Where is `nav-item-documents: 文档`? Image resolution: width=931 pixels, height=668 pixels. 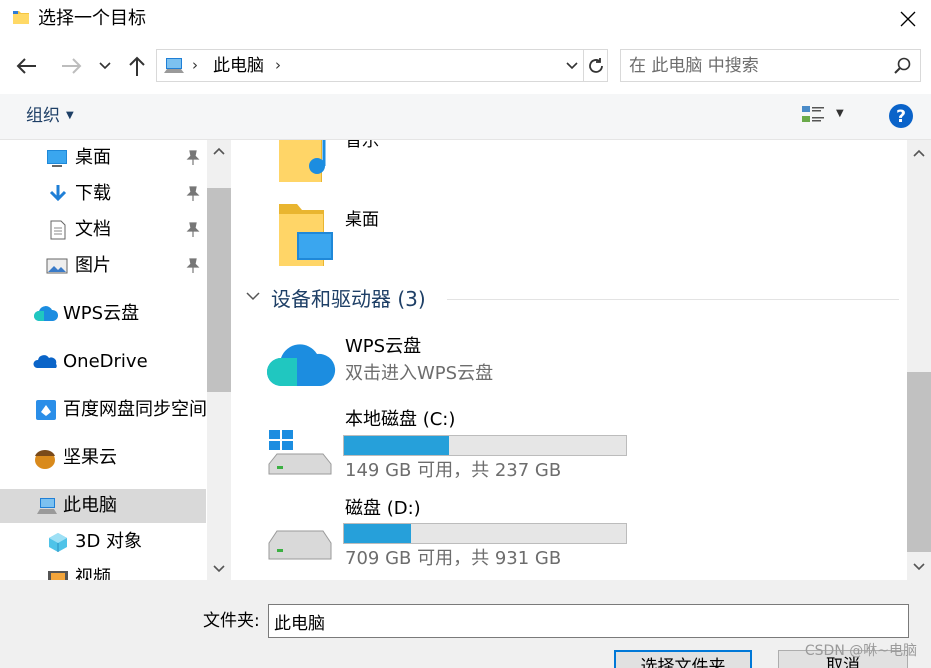
nav-item-documents: 文档 is located at coordinates (103, 230).